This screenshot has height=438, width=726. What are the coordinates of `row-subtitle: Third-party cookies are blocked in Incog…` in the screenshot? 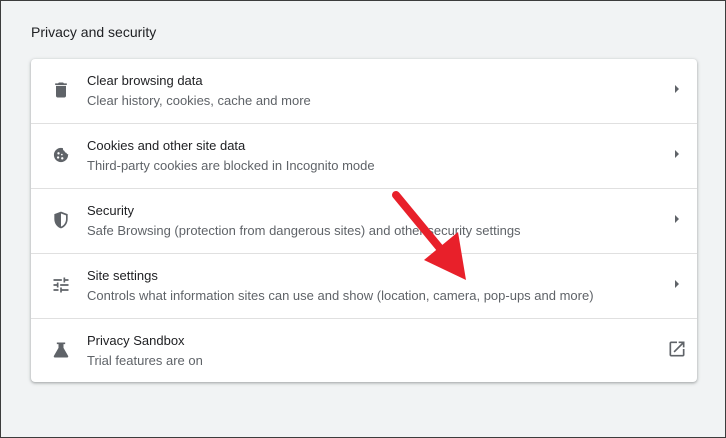 It's located at (231, 165).